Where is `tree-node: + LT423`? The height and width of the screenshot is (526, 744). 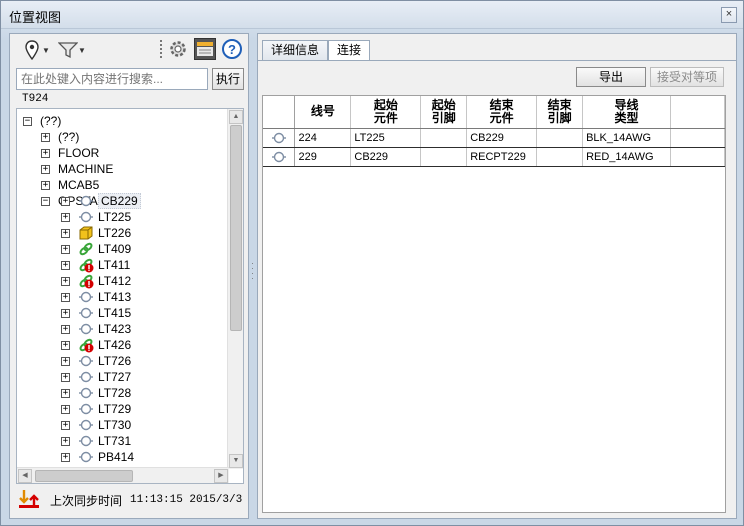 tree-node: + LT423 is located at coordinates (96, 329).